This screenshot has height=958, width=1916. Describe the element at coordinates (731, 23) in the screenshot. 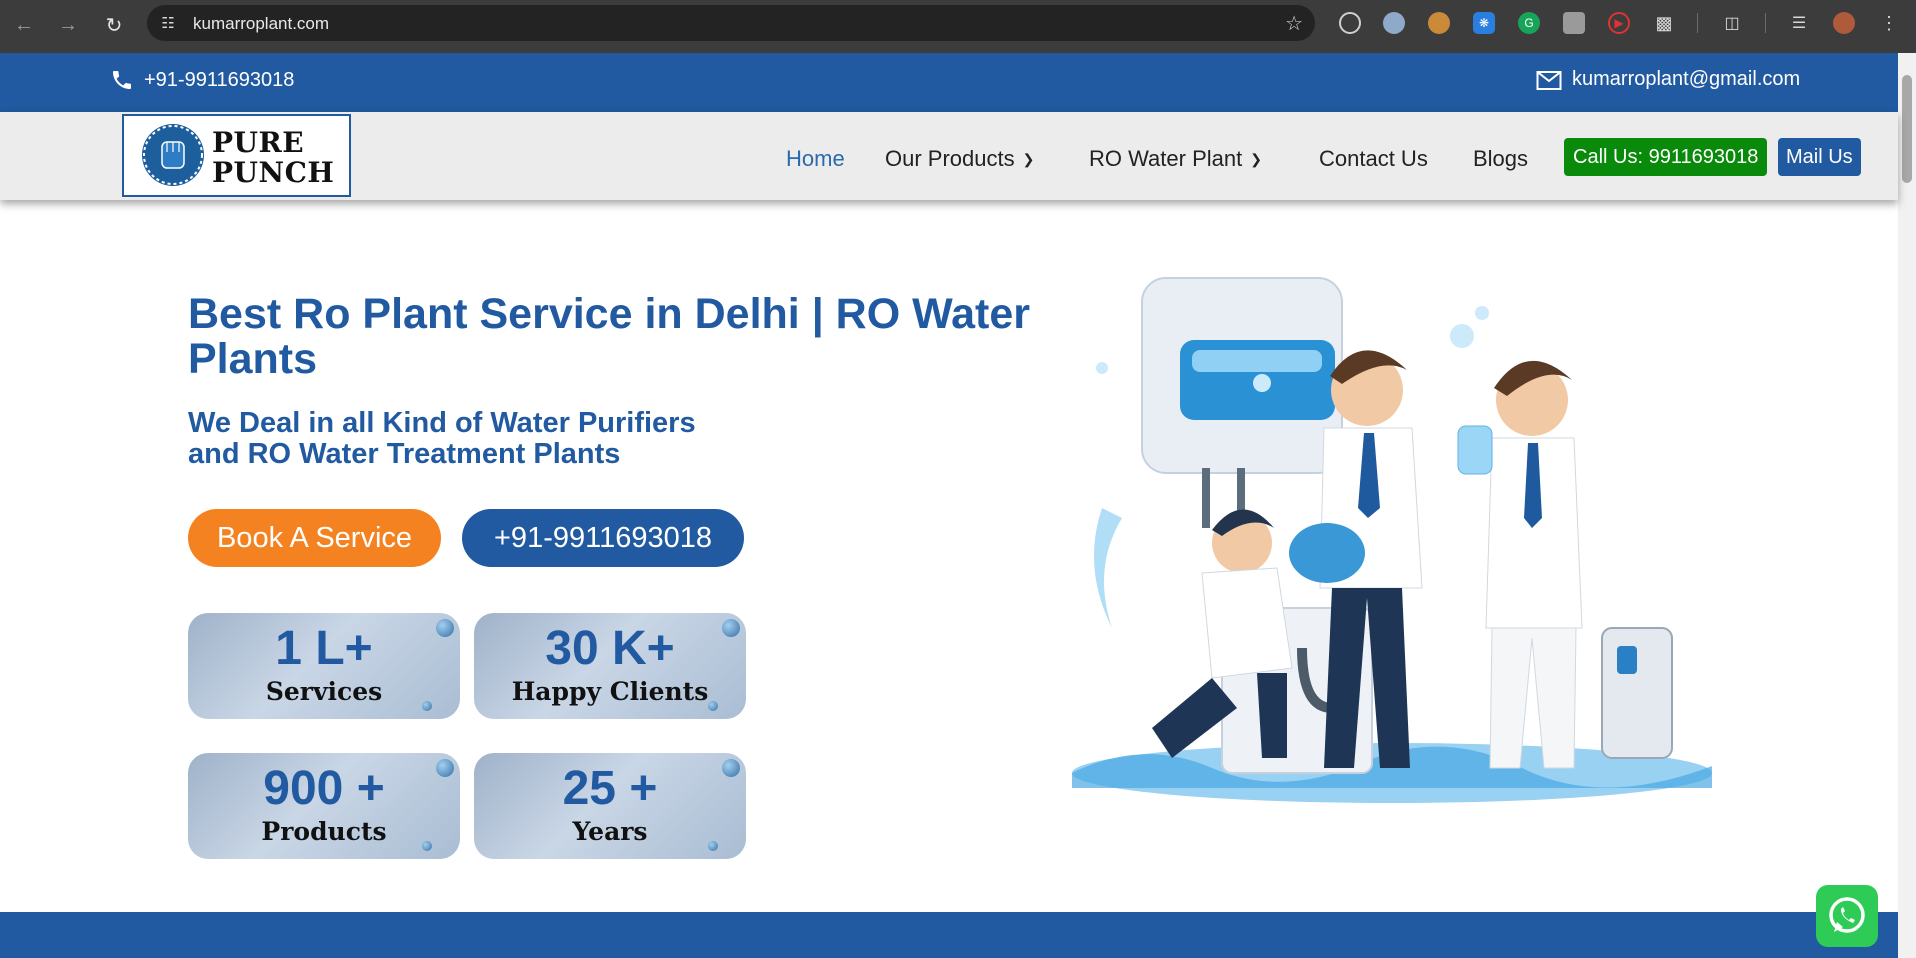

I see `address-bar: ☷ kumarroplant.com ☆` at that location.